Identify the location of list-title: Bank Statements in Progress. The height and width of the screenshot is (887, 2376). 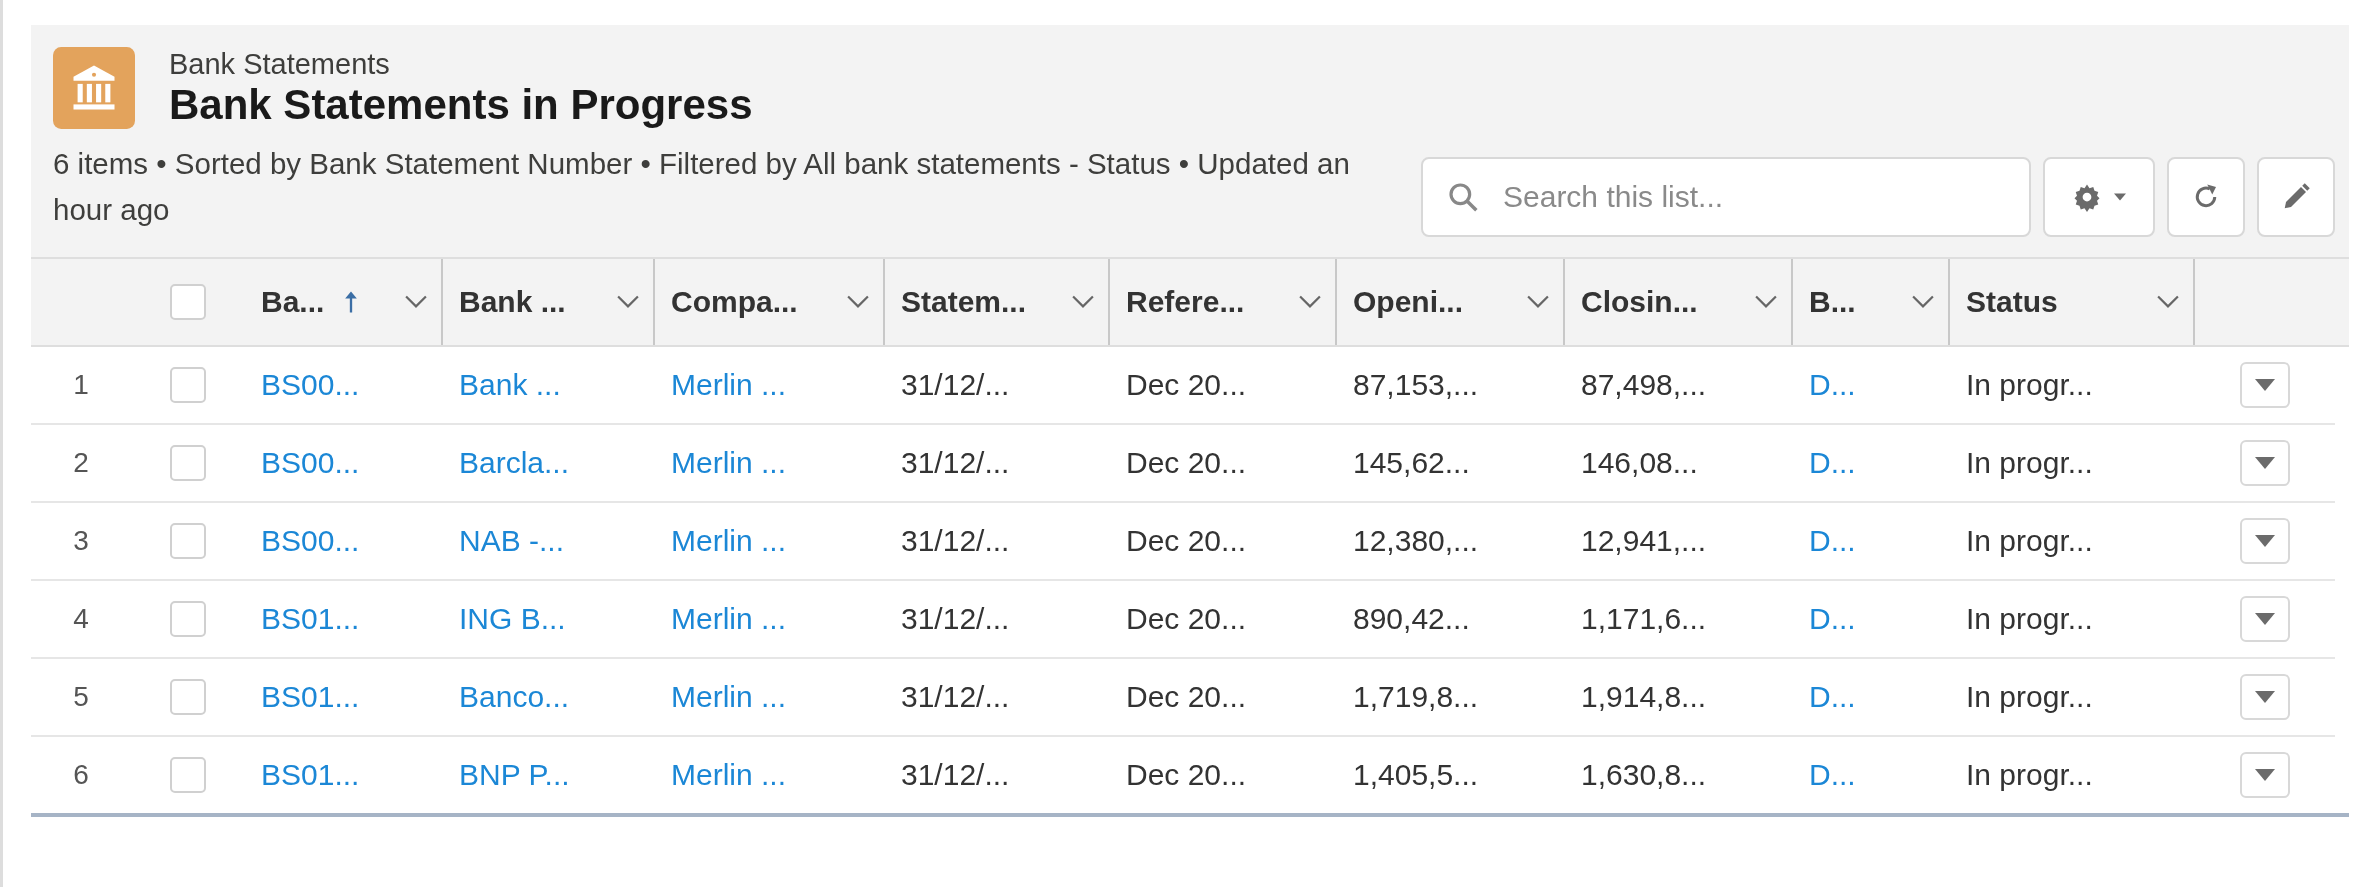
(461, 104).